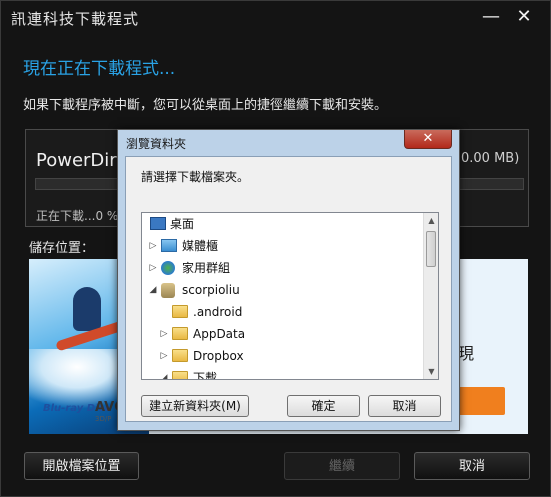  What do you see at coordinates (283, 246) in the screenshot?
I see `tree-item-libraries: ▷ 媒體櫃` at bounding box center [283, 246].